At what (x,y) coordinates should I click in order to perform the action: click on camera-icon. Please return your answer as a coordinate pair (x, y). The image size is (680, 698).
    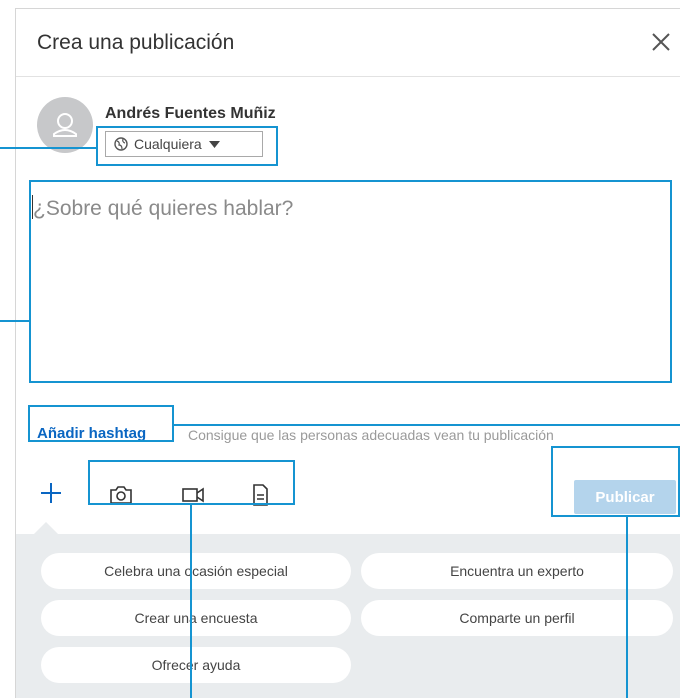
    Looking at the image, I should click on (121, 495).